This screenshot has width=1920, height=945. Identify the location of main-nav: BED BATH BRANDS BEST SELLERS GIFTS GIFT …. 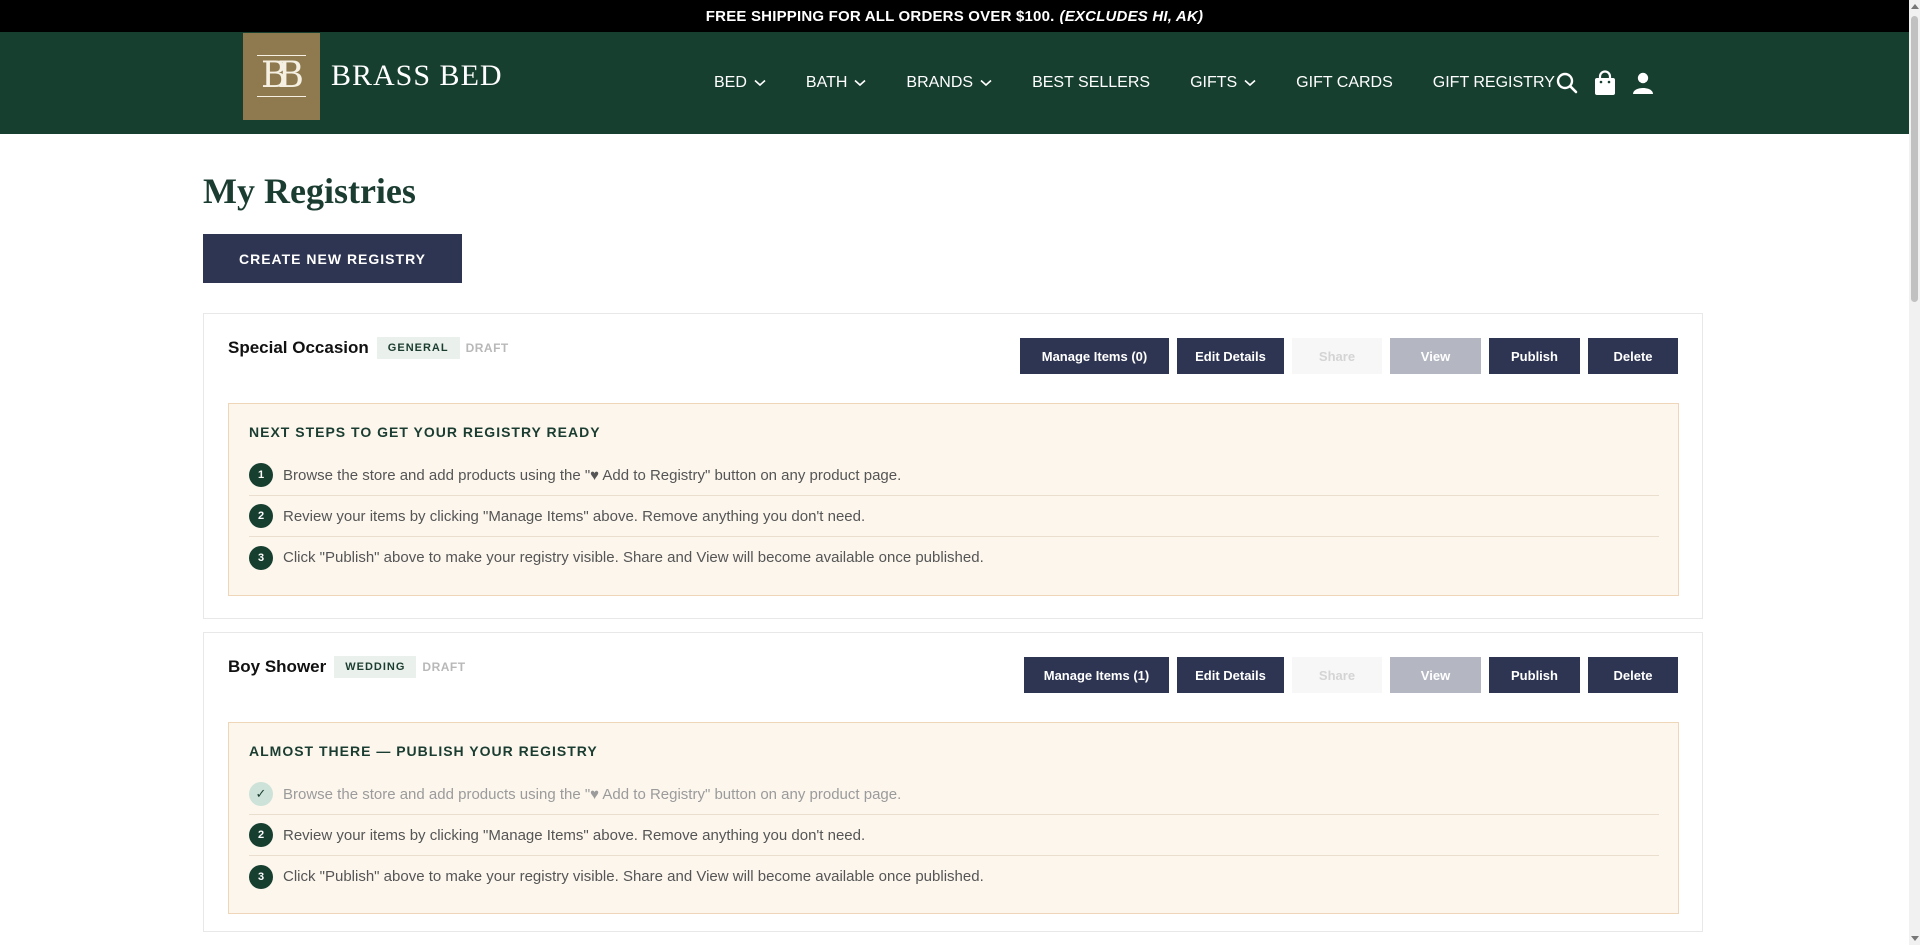
(1154, 83).